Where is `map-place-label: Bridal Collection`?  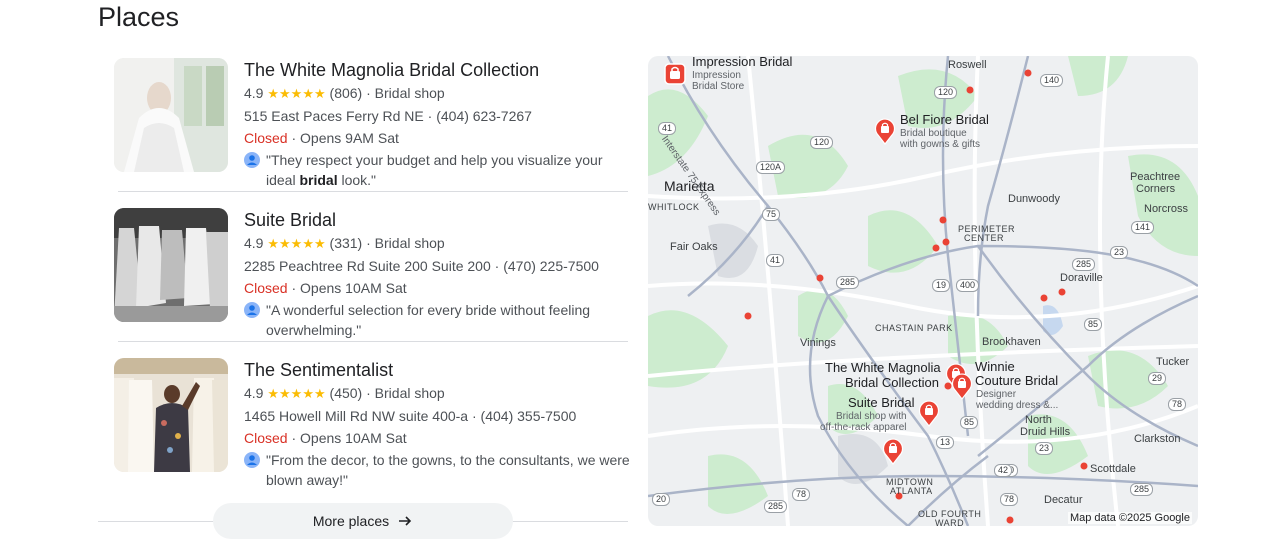
map-place-label: Bridal Collection is located at coordinates (892, 382).